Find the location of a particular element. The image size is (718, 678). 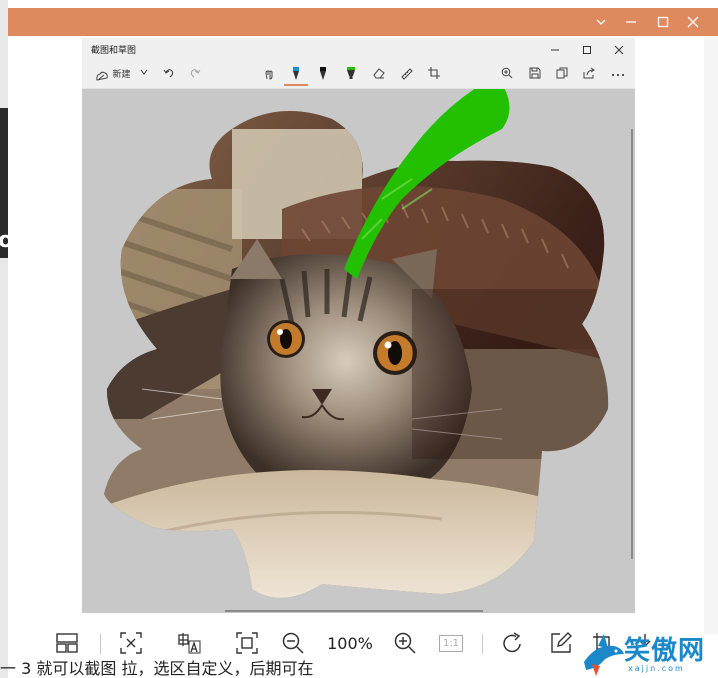

background-scrollbar is located at coordinates (710, 334).